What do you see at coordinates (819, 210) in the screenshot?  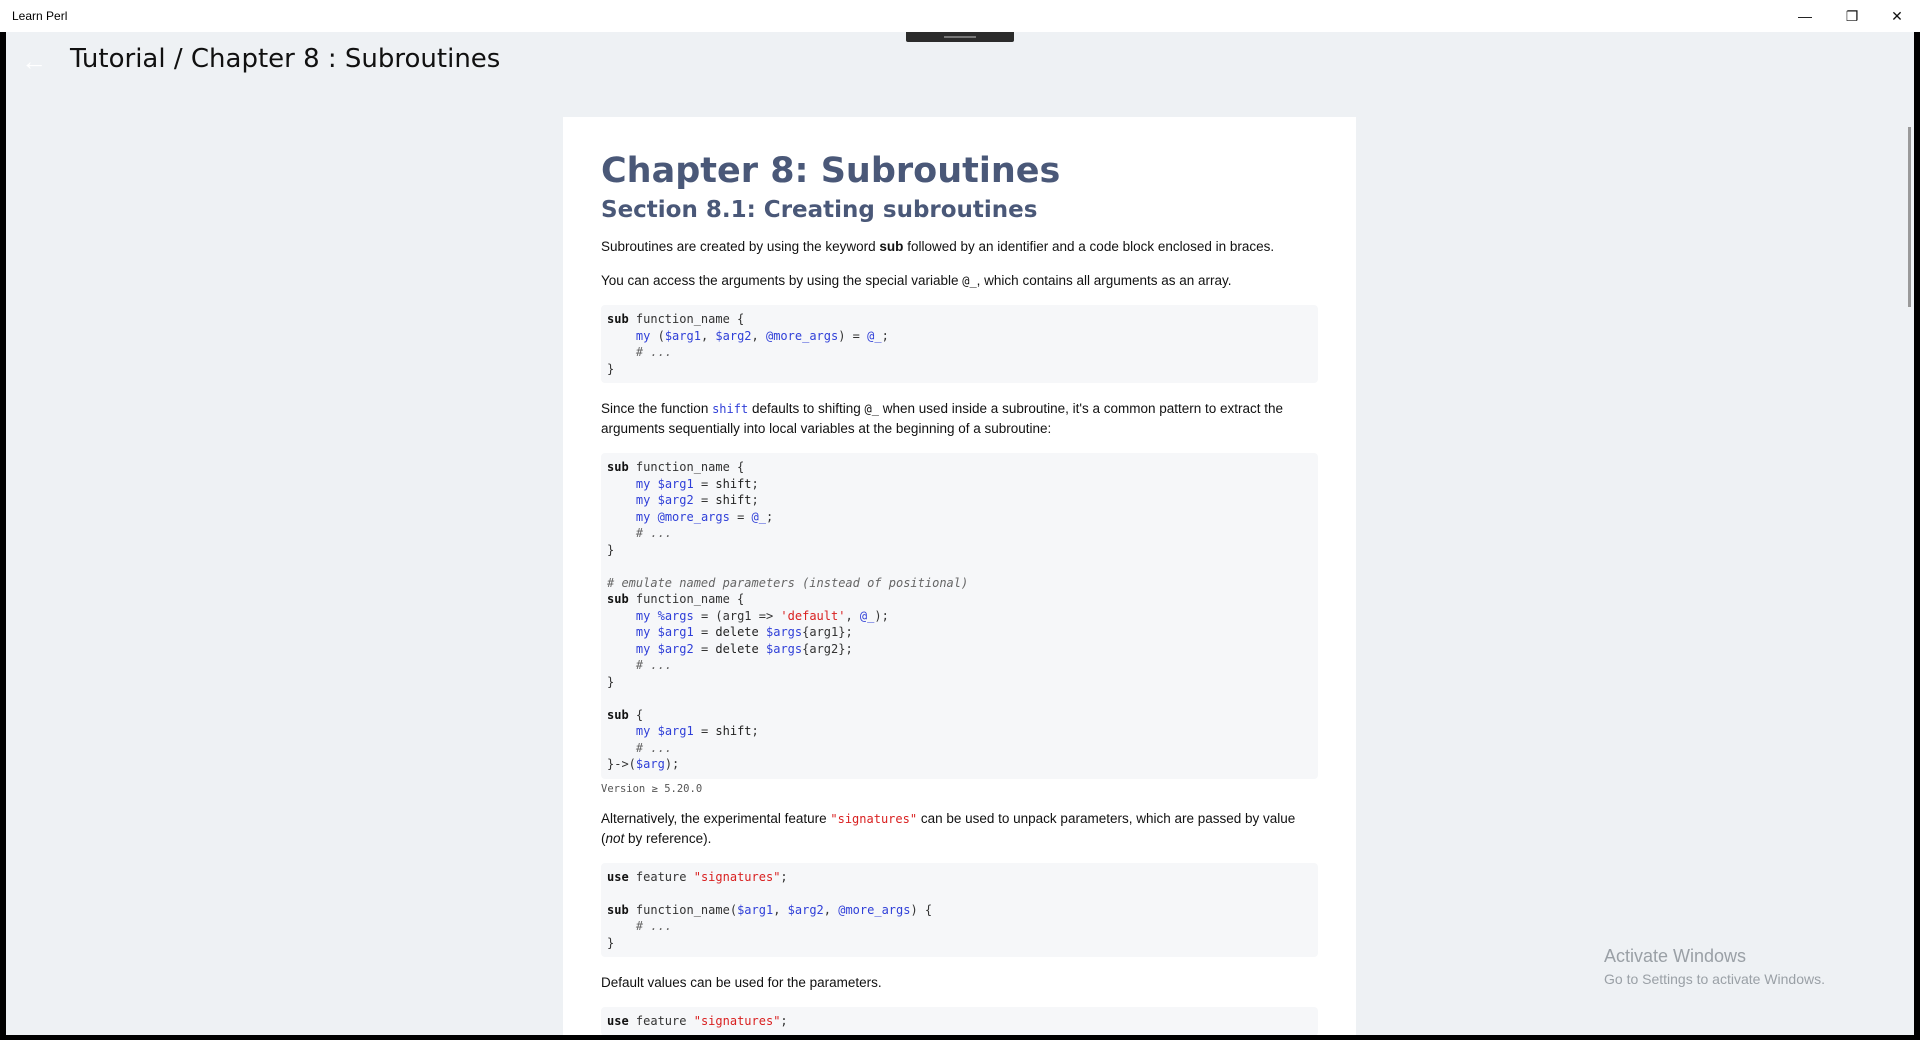 I see `section-heading: Section 8.1: Creating subroutines` at bounding box center [819, 210].